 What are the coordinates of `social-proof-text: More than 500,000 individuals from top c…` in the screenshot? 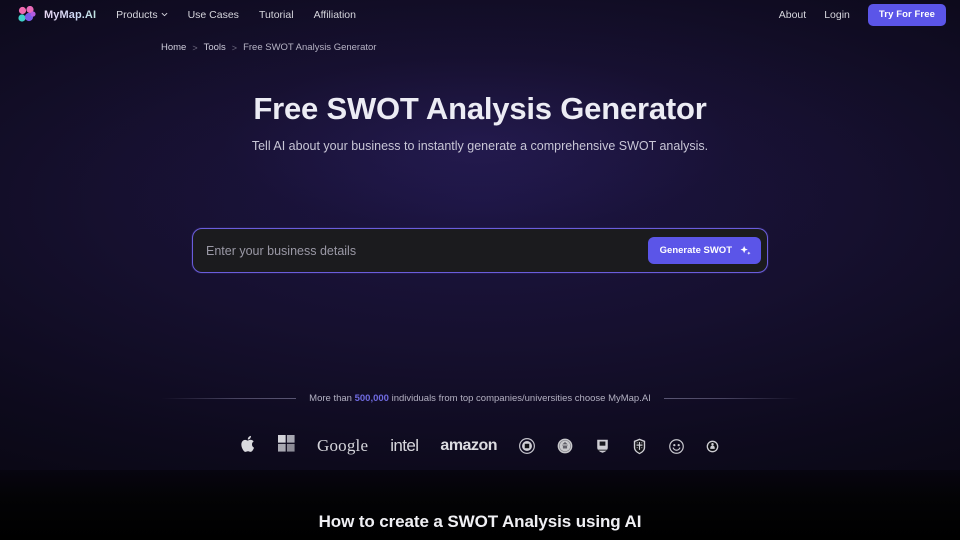 It's located at (480, 398).